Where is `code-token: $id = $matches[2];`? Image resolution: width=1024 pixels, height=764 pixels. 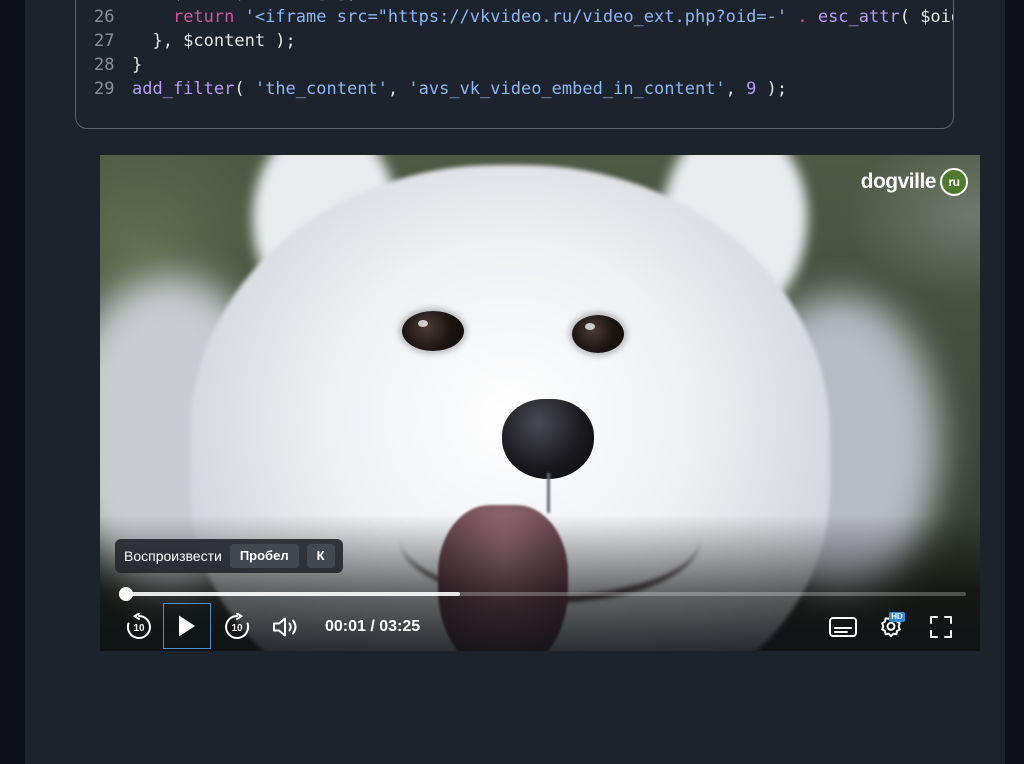 code-token: $id = $matches[2]; is located at coordinates (244, 1).